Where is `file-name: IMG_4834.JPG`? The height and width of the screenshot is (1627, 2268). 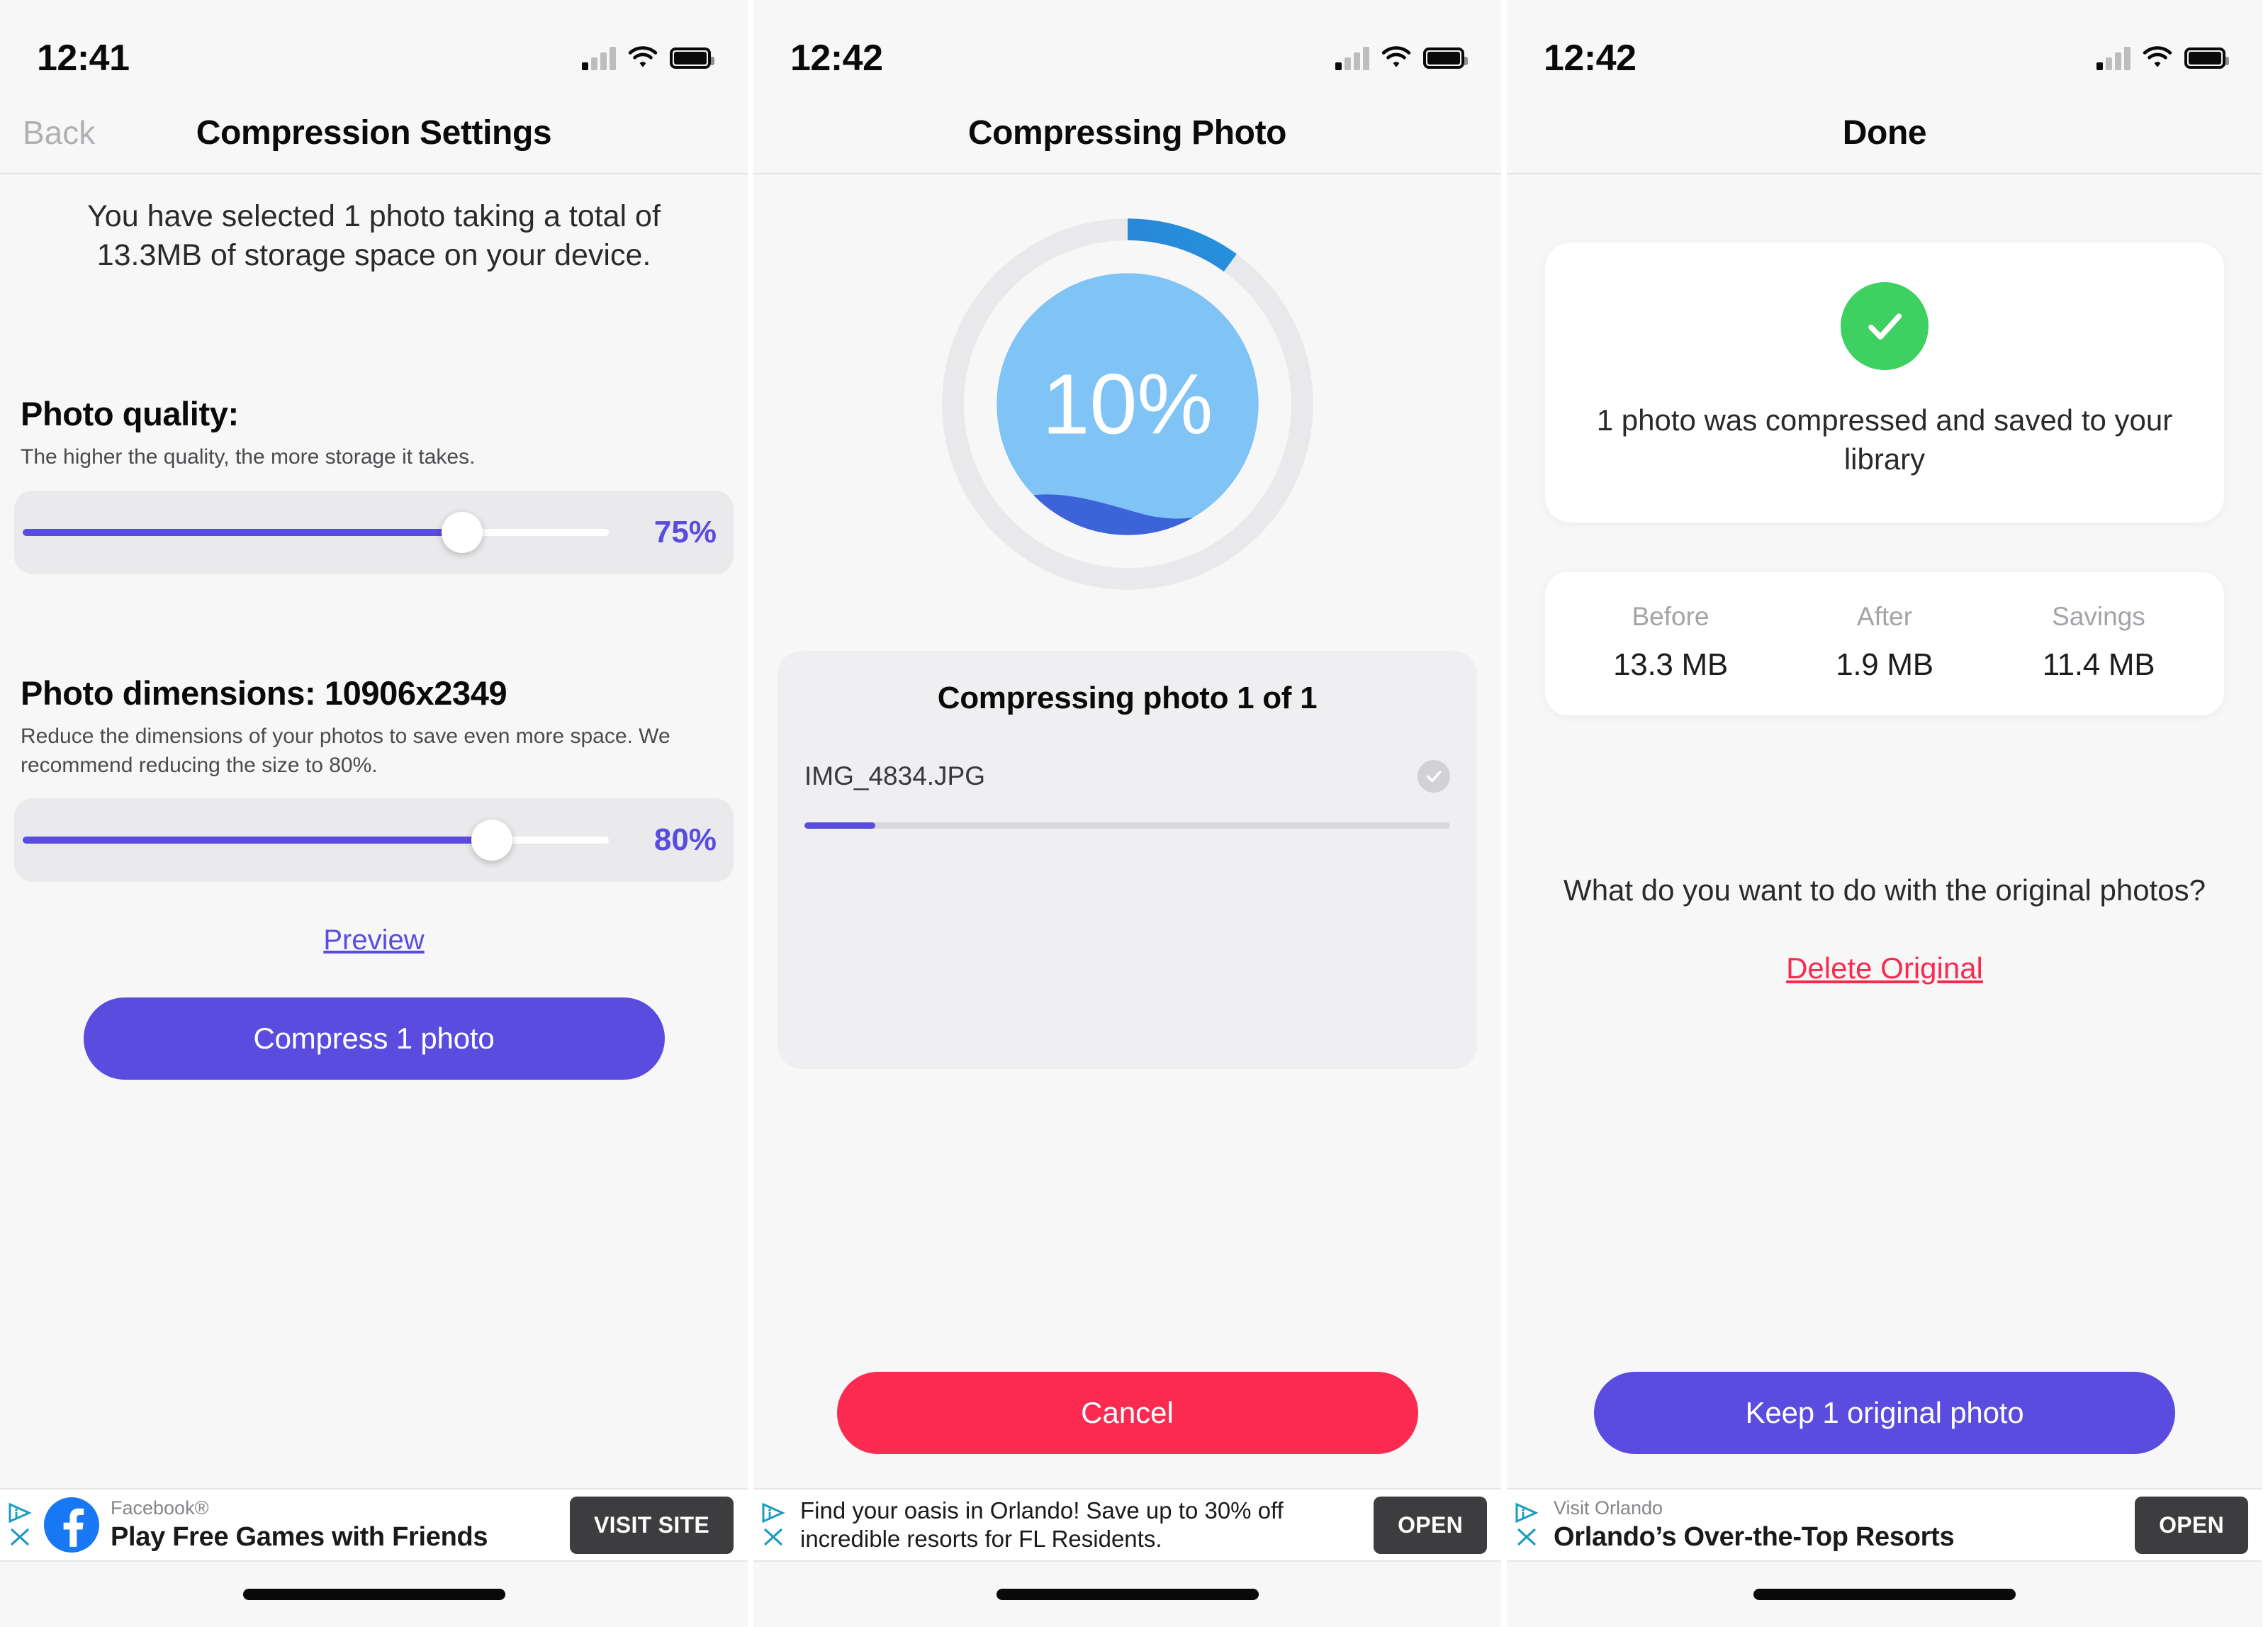
file-name: IMG_4834.JPG is located at coordinates (895, 775).